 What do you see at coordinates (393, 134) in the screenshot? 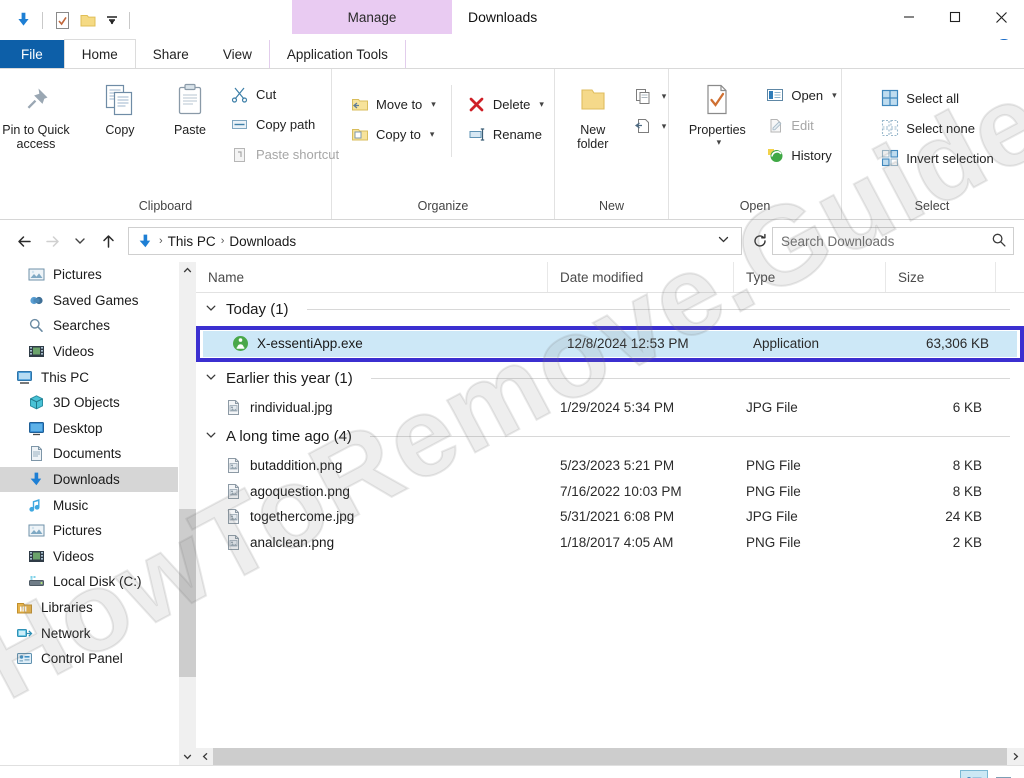
I see `copy-to-button: Copy to ▾` at bounding box center [393, 134].